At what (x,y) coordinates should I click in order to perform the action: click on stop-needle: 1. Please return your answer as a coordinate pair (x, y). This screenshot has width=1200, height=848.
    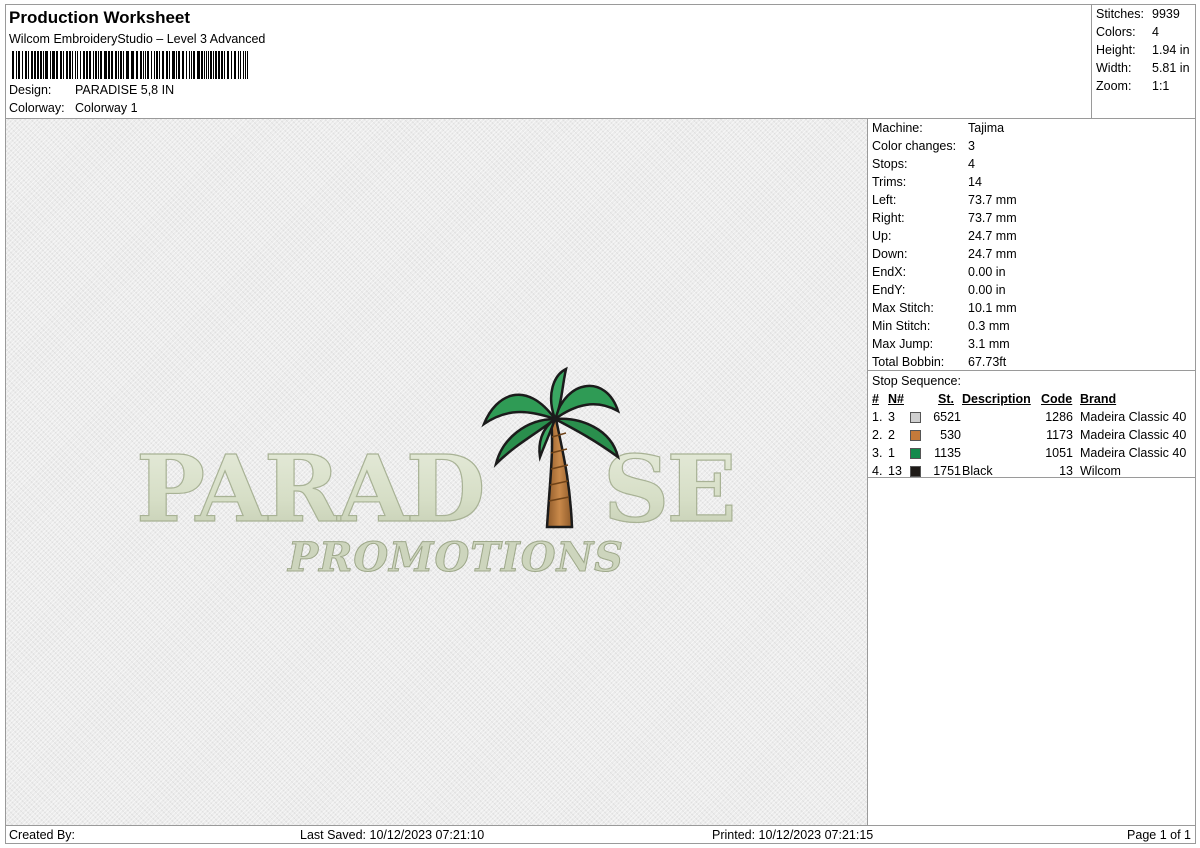
    Looking at the image, I should click on (891, 453).